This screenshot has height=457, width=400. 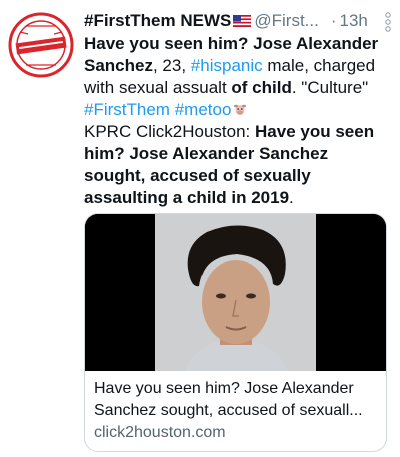 I want to click on tweet-text-part: of child, so click(x=261, y=87).